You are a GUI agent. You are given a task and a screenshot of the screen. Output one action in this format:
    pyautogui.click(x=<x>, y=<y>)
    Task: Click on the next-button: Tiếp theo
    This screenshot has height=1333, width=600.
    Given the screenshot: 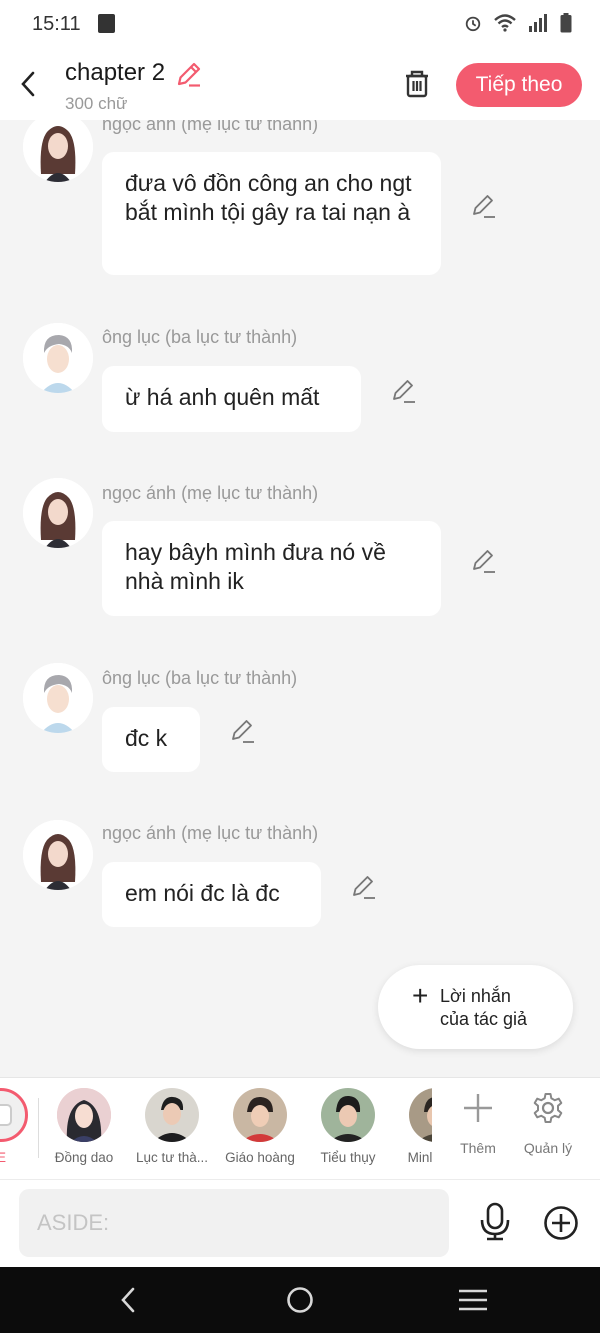 What is the action you would take?
    pyautogui.click(x=519, y=85)
    